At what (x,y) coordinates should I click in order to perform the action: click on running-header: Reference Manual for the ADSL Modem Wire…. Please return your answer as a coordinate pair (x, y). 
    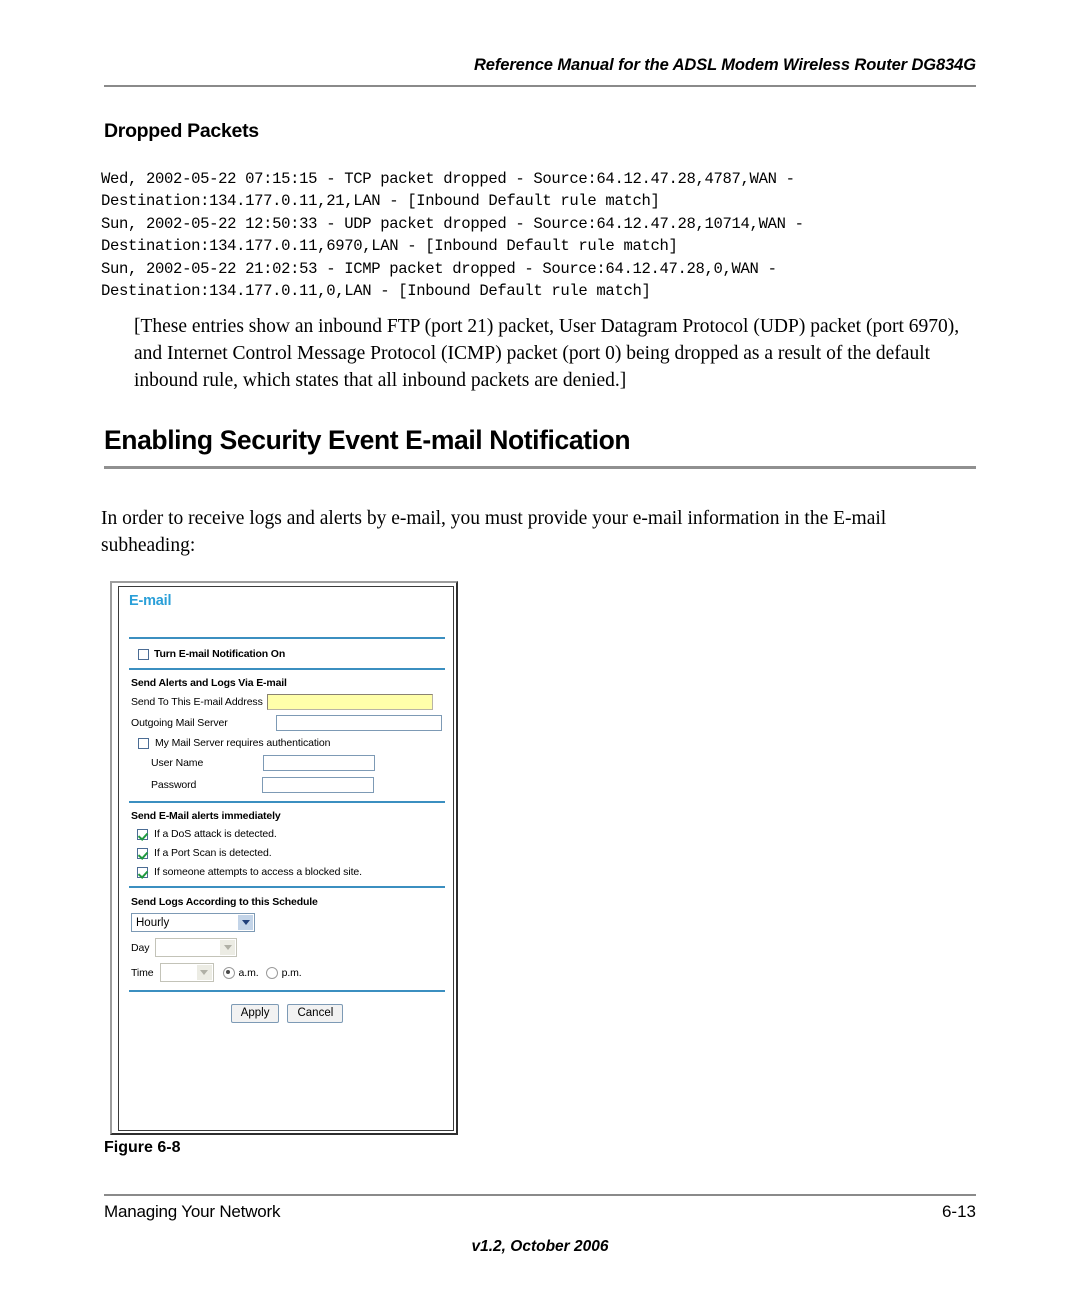
    Looking at the image, I should click on (724, 65).